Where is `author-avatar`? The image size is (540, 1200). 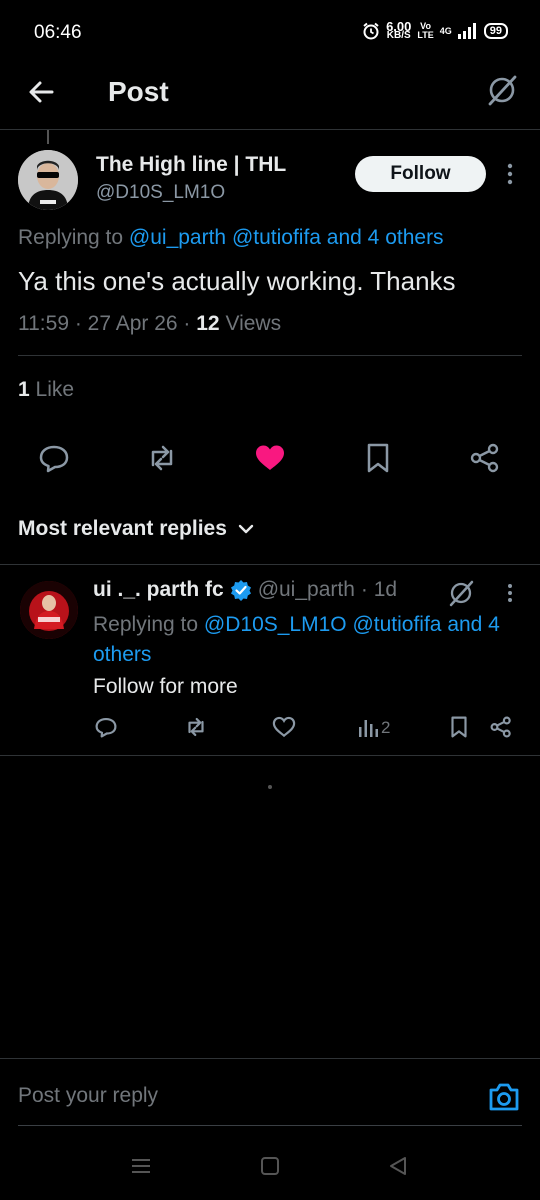
author-avatar is located at coordinates (48, 180).